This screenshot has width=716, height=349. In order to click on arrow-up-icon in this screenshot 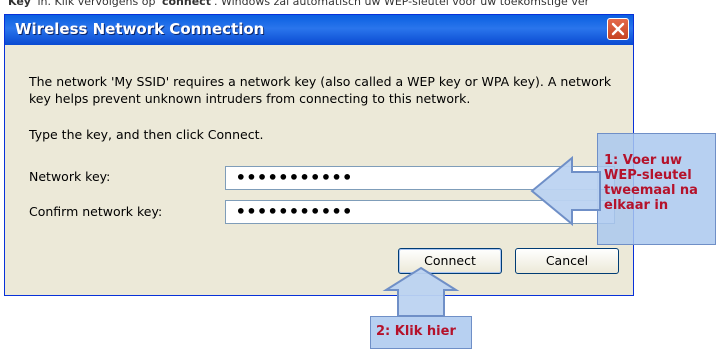, I will do `click(421, 291)`.